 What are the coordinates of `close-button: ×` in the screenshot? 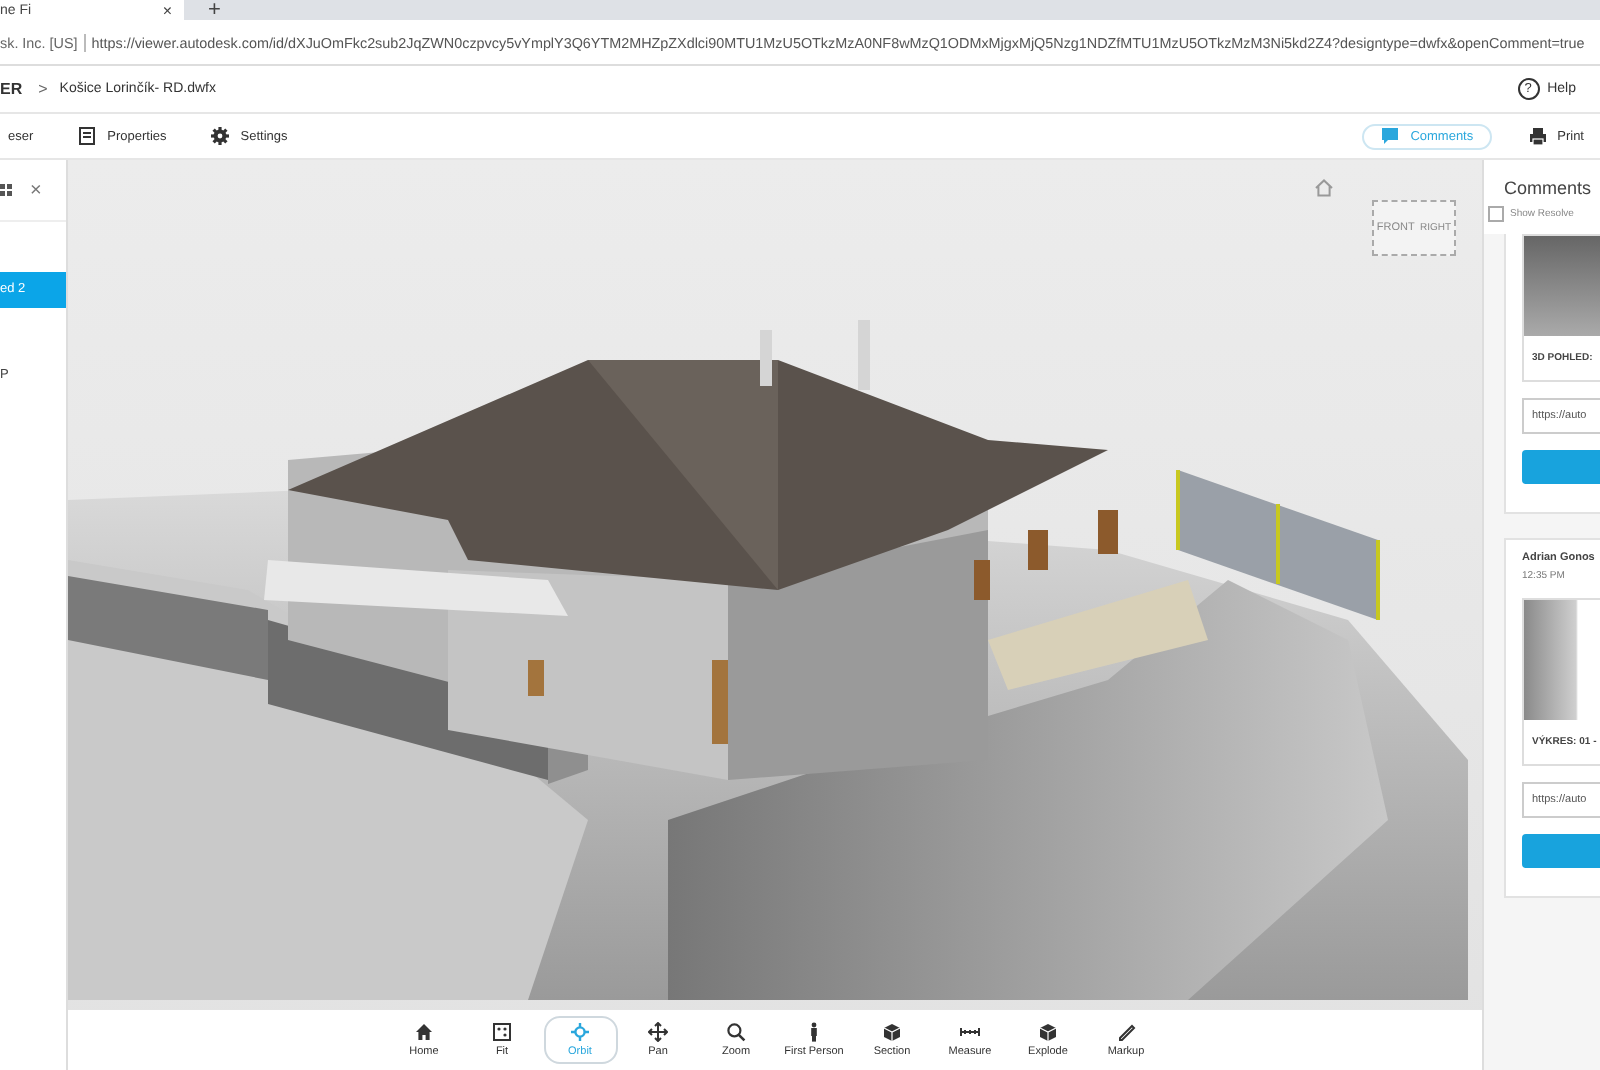 It's located at (36, 190).